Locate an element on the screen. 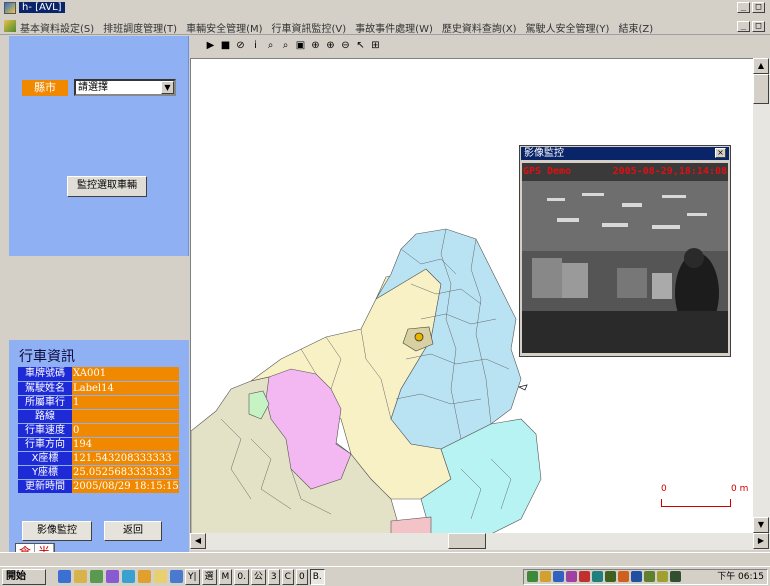 The image size is (770, 586). measure-icon: ⊞ is located at coordinates (375, 45).